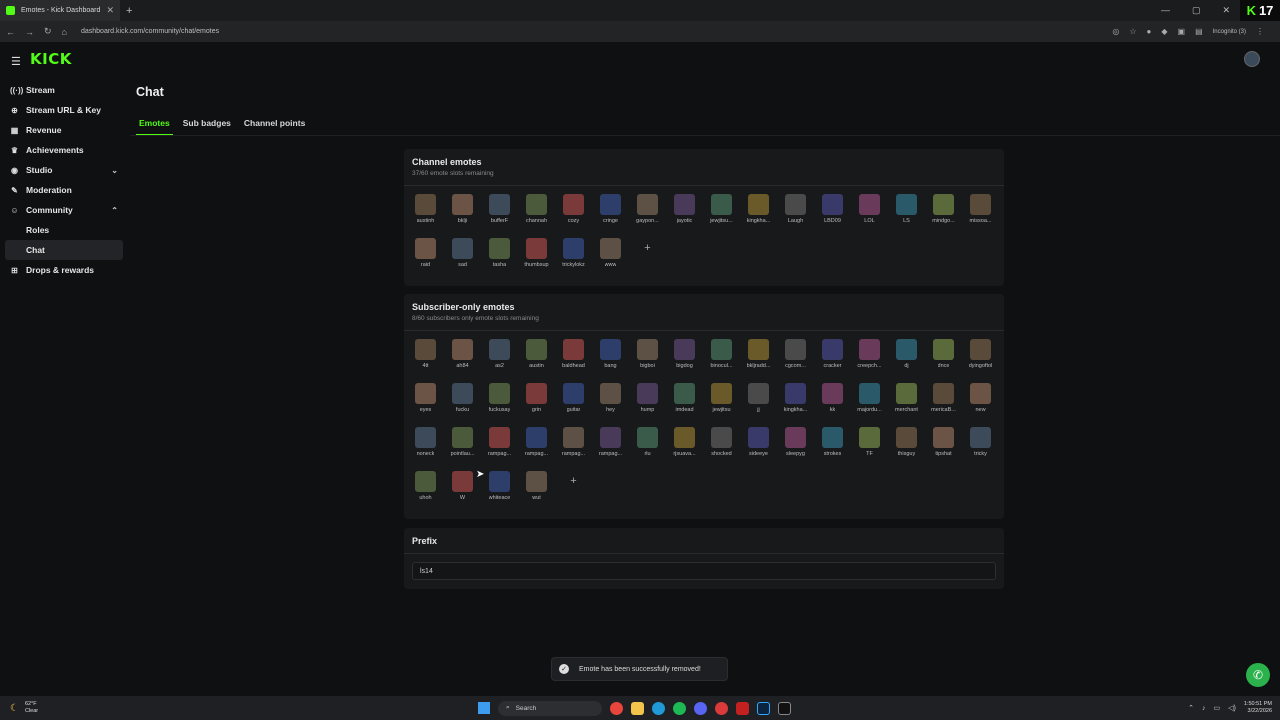  What do you see at coordinates (573, 361) in the screenshot?
I see `emote-item: baldhead` at bounding box center [573, 361].